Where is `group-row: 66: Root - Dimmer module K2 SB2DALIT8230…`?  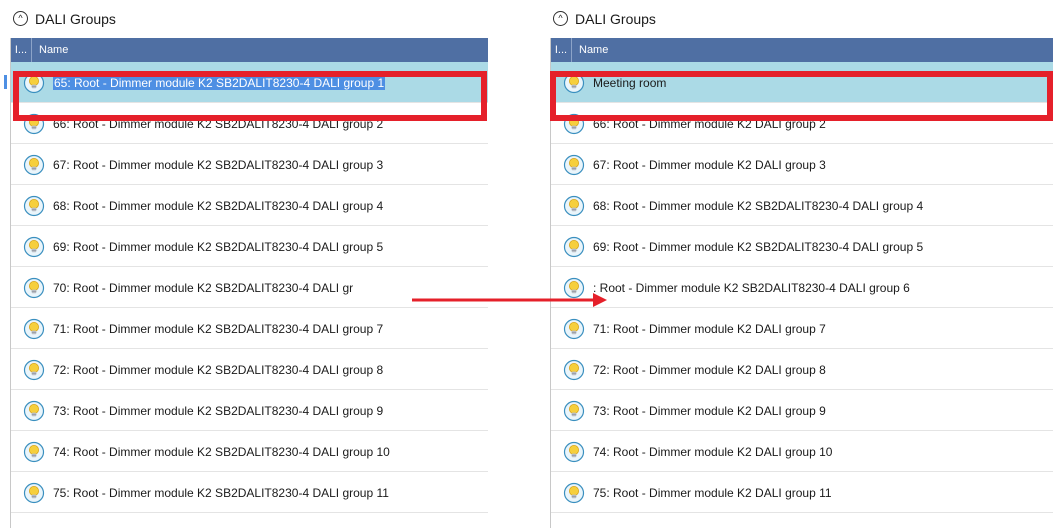
group-row: 66: Root - Dimmer module K2 SB2DALIT8230… is located at coordinates (249, 123).